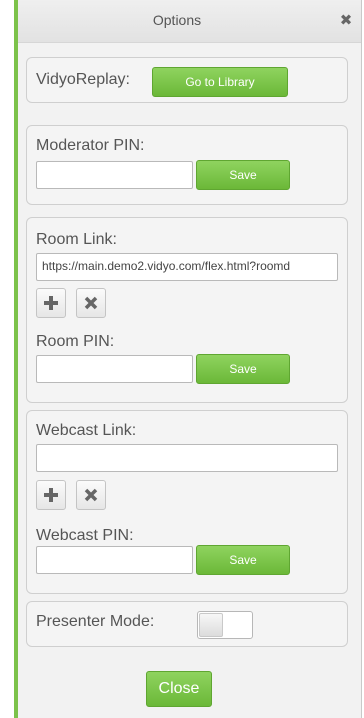  I want to click on moderator-pin-panel: Moderator PIN: Save, so click(187, 165).